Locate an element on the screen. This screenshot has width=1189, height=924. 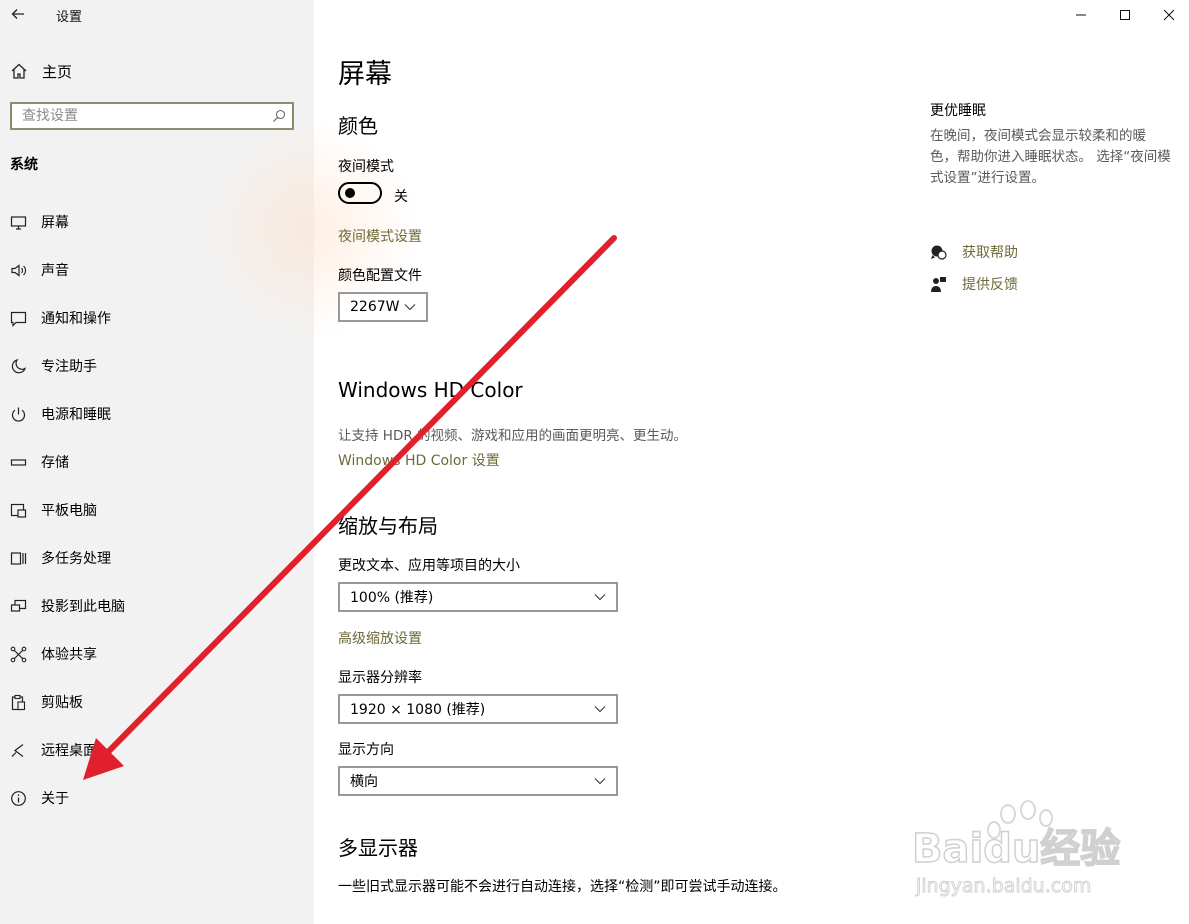
search-icon is located at coordinates (279, 116).